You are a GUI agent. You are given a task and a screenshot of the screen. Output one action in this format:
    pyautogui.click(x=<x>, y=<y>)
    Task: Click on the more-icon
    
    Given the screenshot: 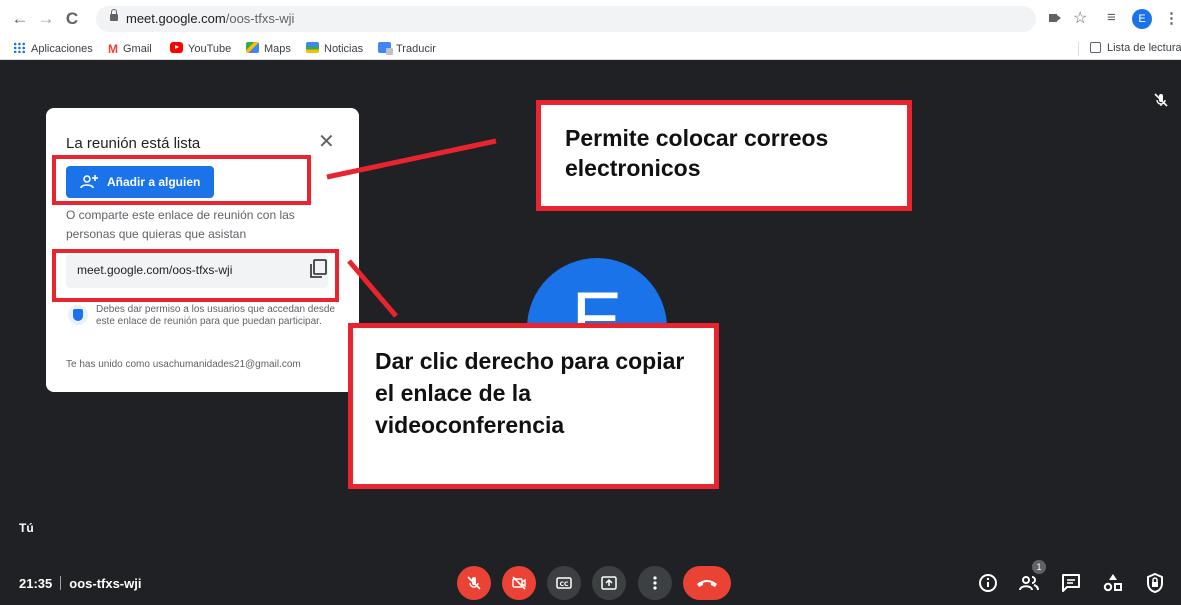 What is the action you would take?
    pyautogui.click(x=655, y=583)
    